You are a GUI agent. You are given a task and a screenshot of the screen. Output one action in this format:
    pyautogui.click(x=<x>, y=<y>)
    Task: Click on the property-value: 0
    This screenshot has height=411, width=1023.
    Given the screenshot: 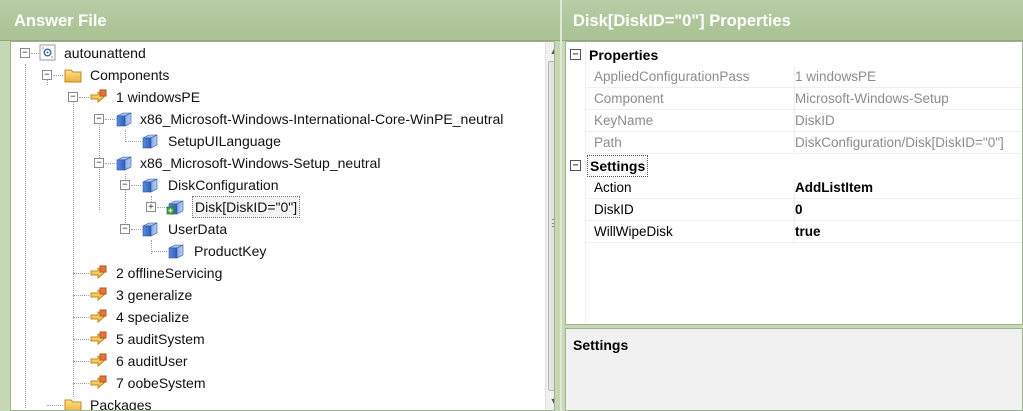 What is the action you would take?
    pyautogui.click(x=908, y=210)
    